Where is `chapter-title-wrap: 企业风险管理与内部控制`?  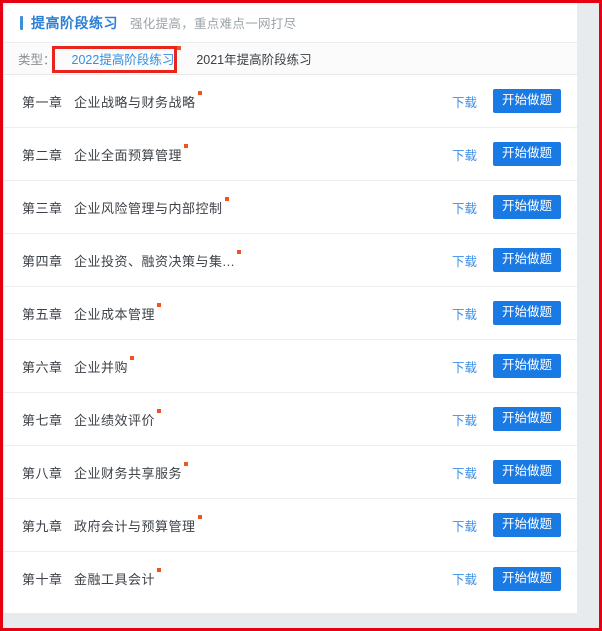
chapter-title-wrap: 企业风险管理与内部控制 is located at coordinates (263, 206).